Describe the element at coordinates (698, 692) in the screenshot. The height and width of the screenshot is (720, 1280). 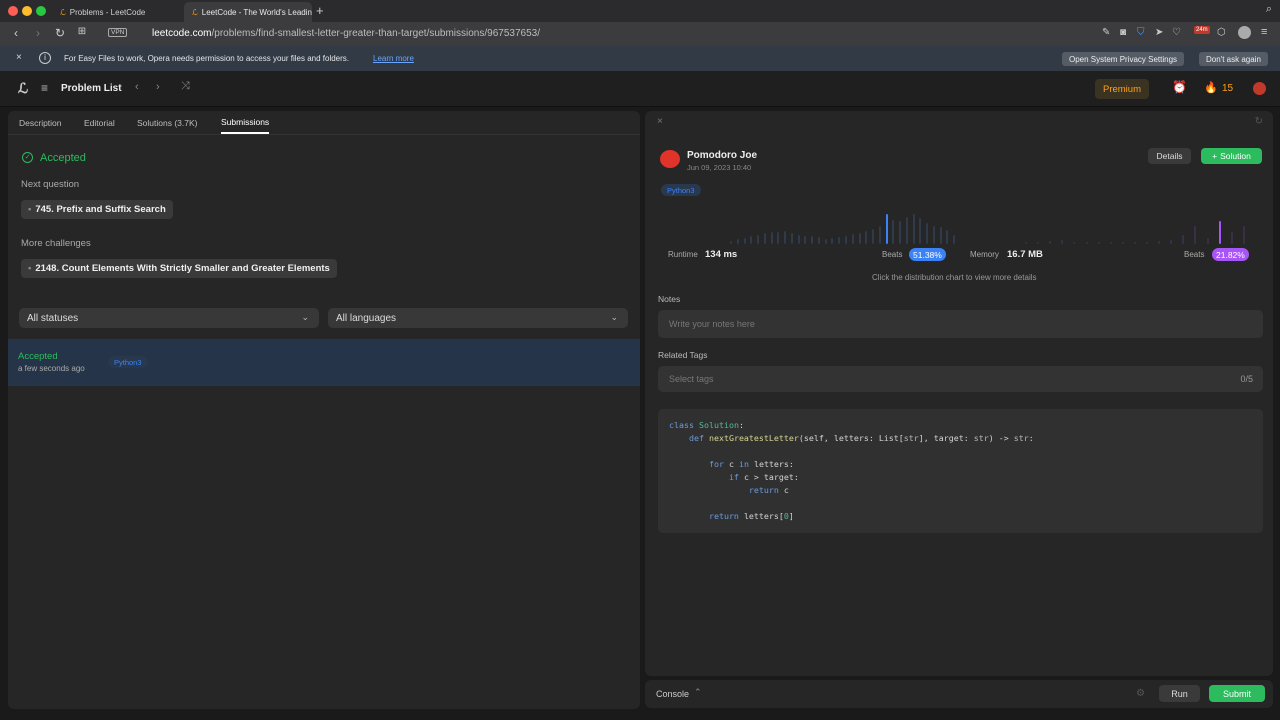
I see `chevron-up-icon: ⌃` at that location.